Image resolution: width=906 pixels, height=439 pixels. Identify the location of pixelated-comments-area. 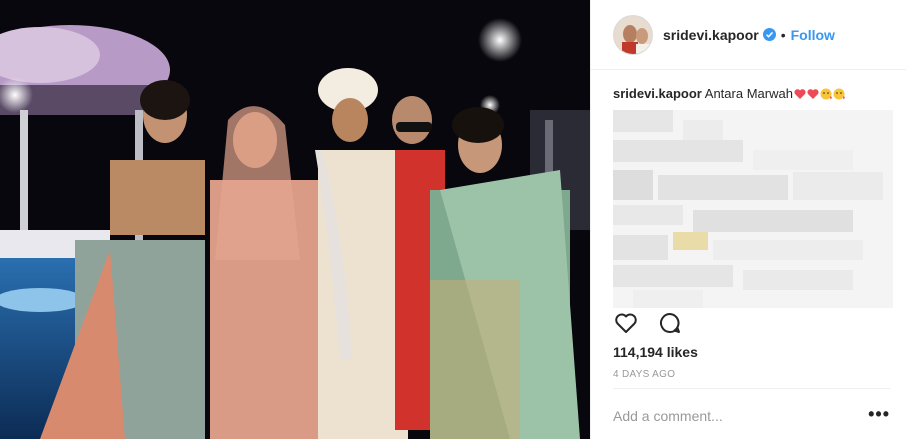
(753, 209).